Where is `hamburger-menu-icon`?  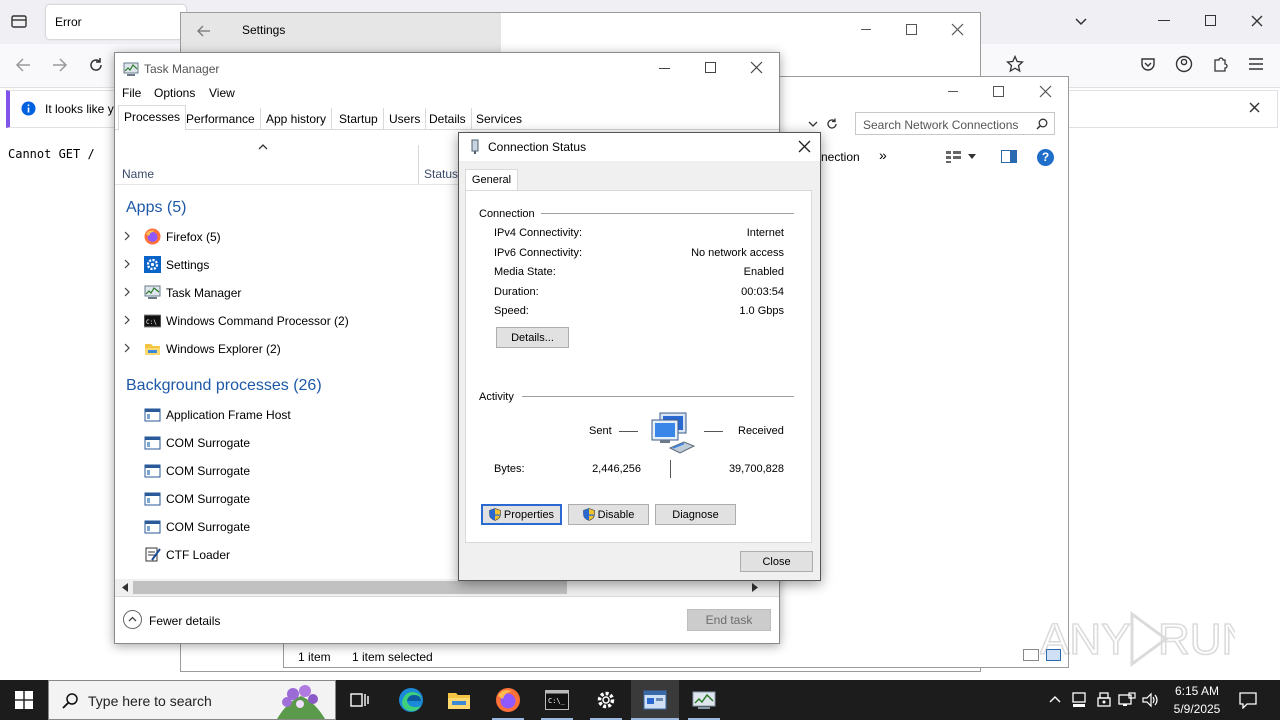 hamburger-menu-icon is located at coordinates (1256, 64).